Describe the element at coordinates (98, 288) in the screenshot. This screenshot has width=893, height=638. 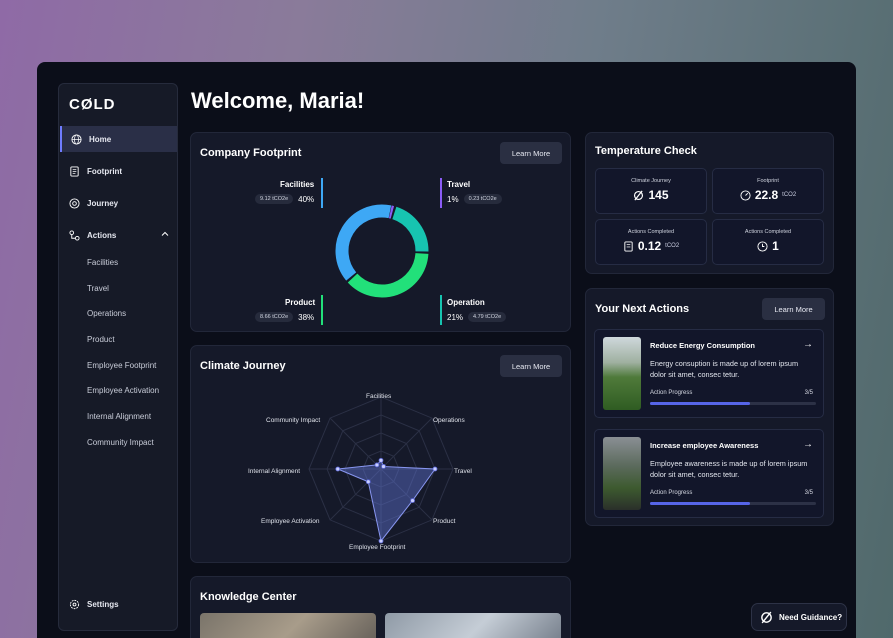
I see `sidebar-subitem-travel: Travel` at that location.